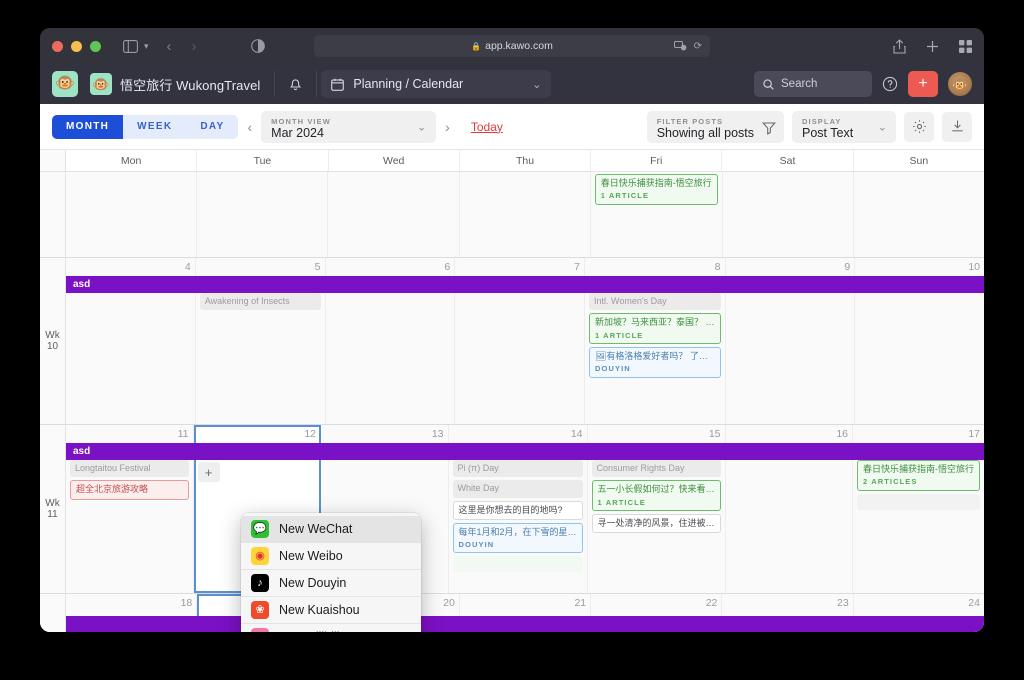 This screenshot has width=1024, height=680. Describe the element at coordinates (95, 46) in the screenshot. I see `maximize-window-button` at that location.